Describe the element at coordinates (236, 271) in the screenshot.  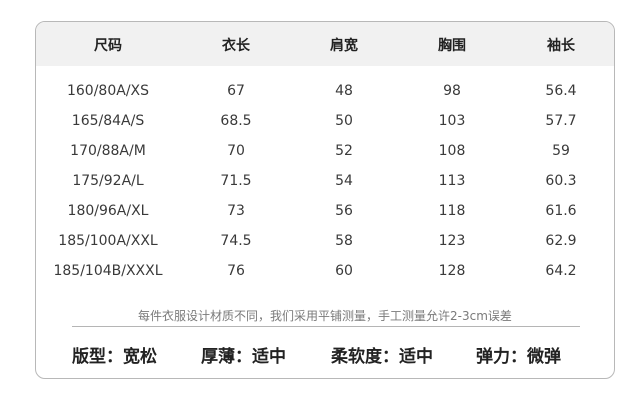
I see `cell-length: 76` at that location.